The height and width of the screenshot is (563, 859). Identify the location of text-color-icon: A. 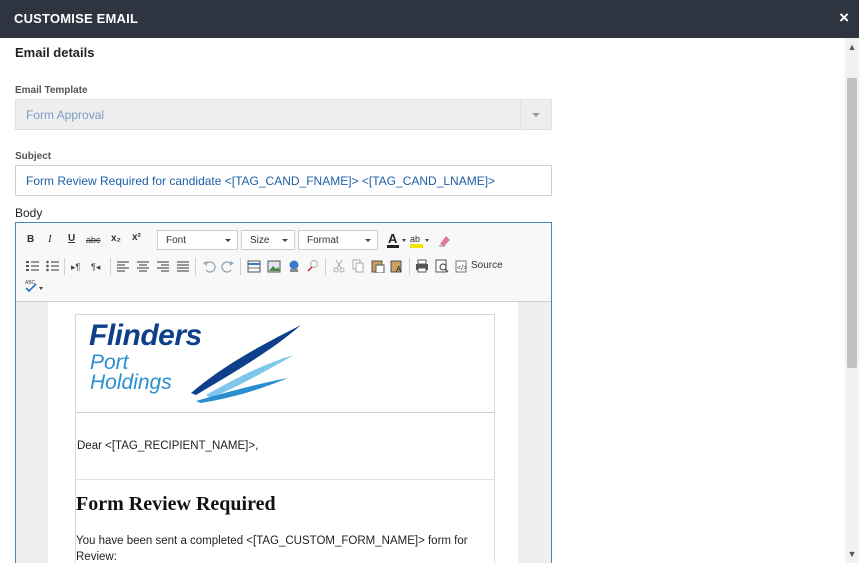
(397, 240).